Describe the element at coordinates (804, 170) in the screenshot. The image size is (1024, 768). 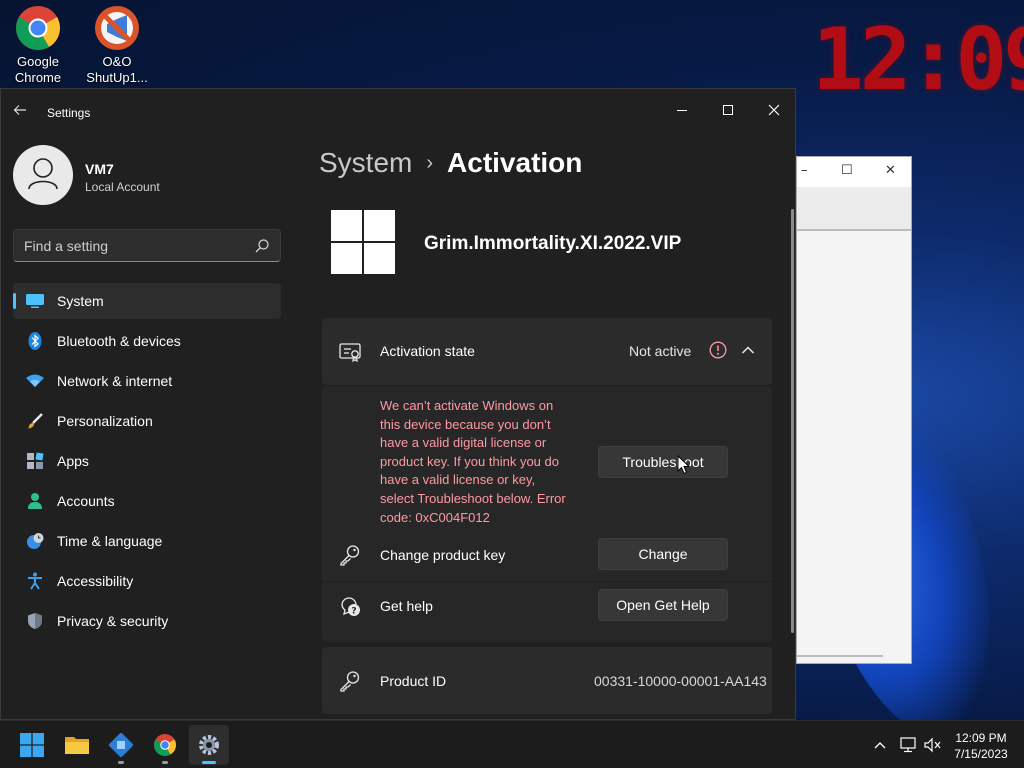
I see `minimize-icon: –` at that location.